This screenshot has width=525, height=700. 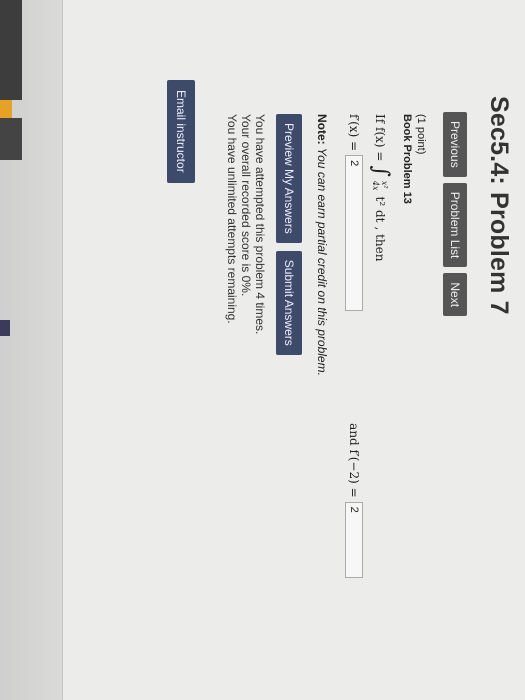 What do you see at coordinates (384, 184) in the screenshot?
I see `integral-upper-limit: x²` at bounding box center [384, 184].